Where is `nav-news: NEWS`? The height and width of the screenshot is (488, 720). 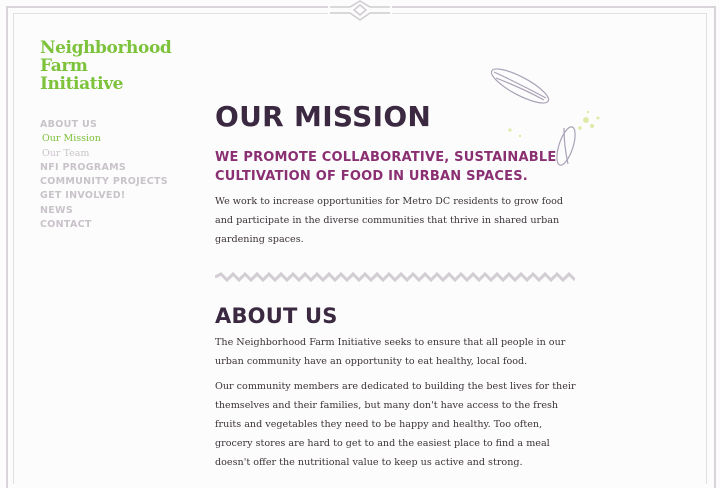
nav-news: NEWS is located at coordinates (104, 211).